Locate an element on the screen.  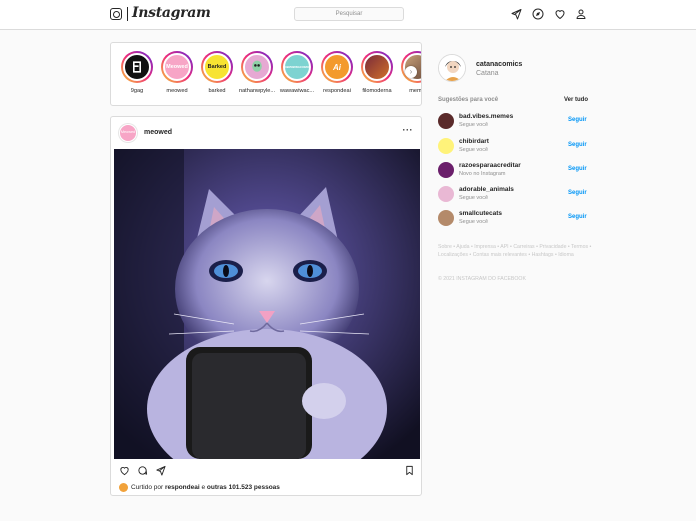
story-username: respondeai is located at coordinates (337, 91).